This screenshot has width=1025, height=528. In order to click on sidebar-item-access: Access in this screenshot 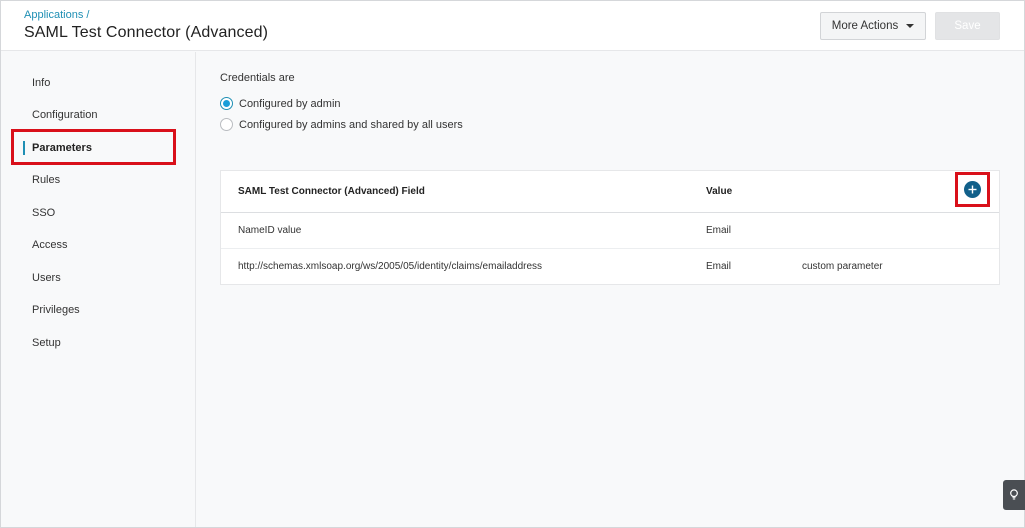, I will do `click(49, 245)`.